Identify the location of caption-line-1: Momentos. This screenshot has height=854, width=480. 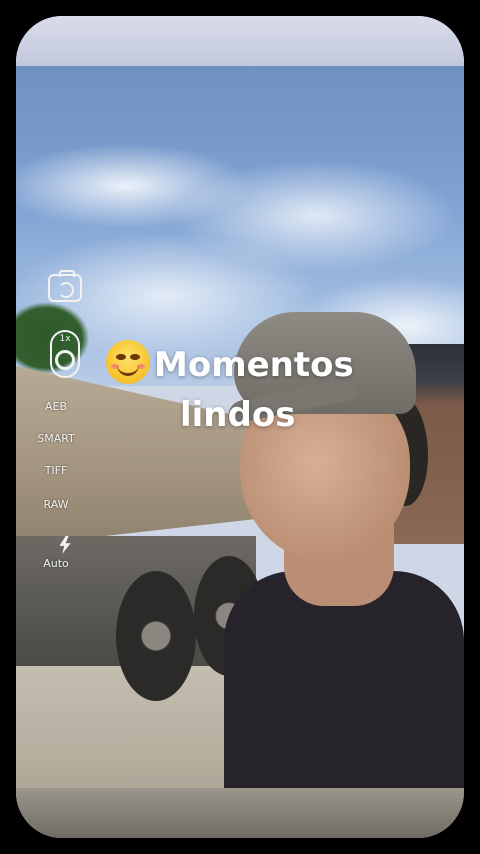
(266, 365).